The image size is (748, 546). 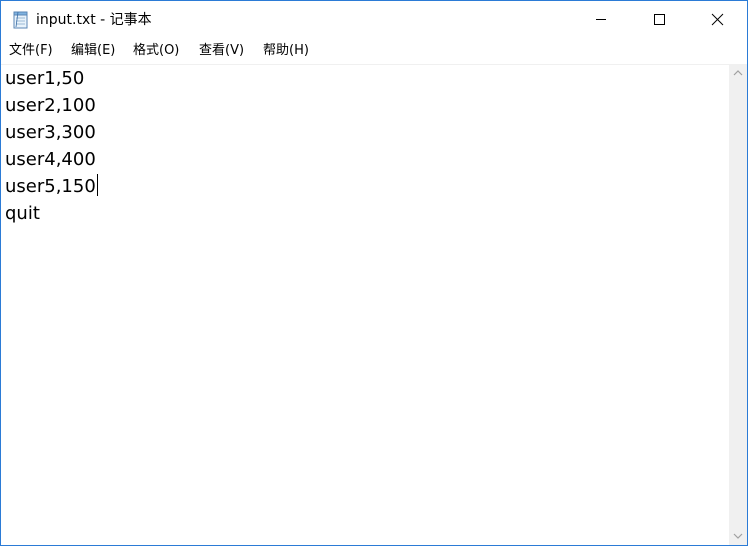 I want to click on menu-help: 帮助(H), so click(x=286, y=51).